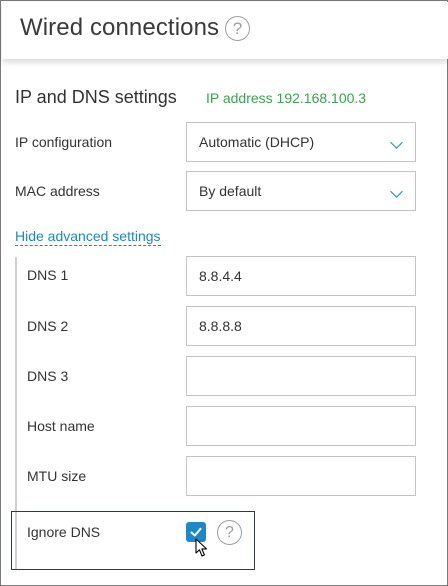  Describe the element at coordinates (48, 326) in the screenshot. I see `dns2-label: DNS 2` at that location.